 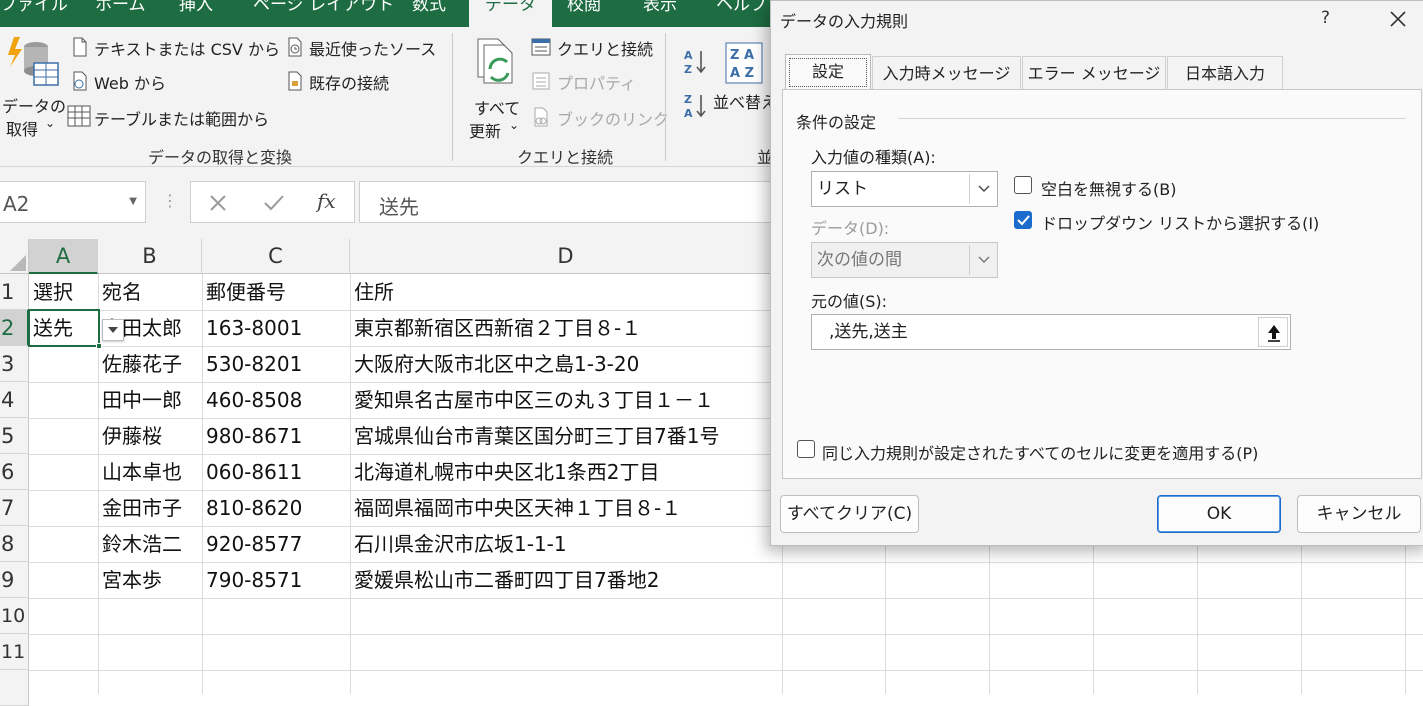 What do you see at coordinates (276, 256) in the screenshot?
I see `column-header-c: C` at bounding box center [276, 256].